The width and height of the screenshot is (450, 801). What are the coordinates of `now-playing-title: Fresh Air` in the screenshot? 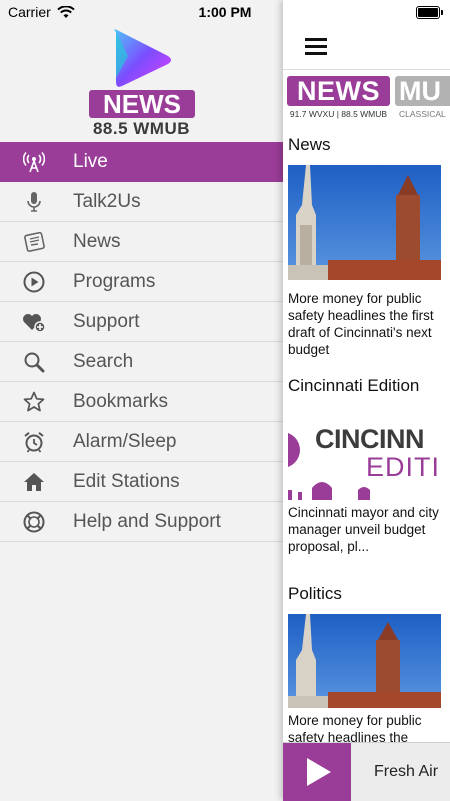 It's located at (406, 772).